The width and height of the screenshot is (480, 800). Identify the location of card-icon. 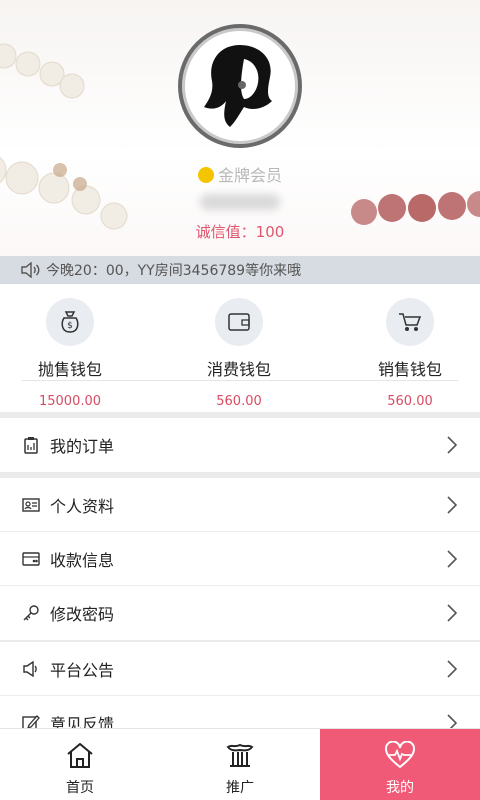
(31, 559).